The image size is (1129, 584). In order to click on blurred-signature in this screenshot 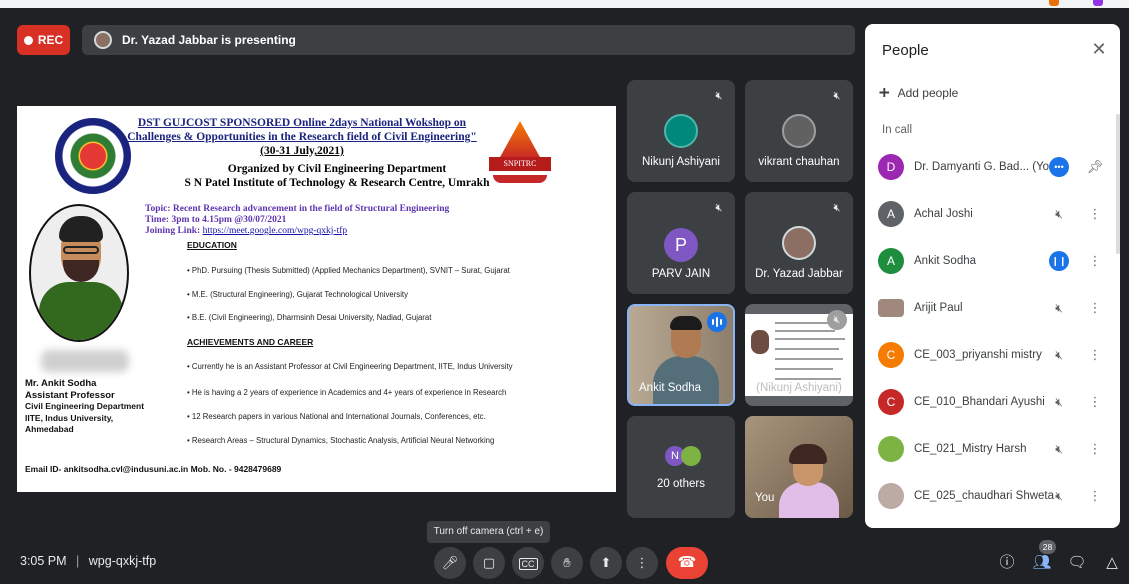, I will do `click(85, 361)`.